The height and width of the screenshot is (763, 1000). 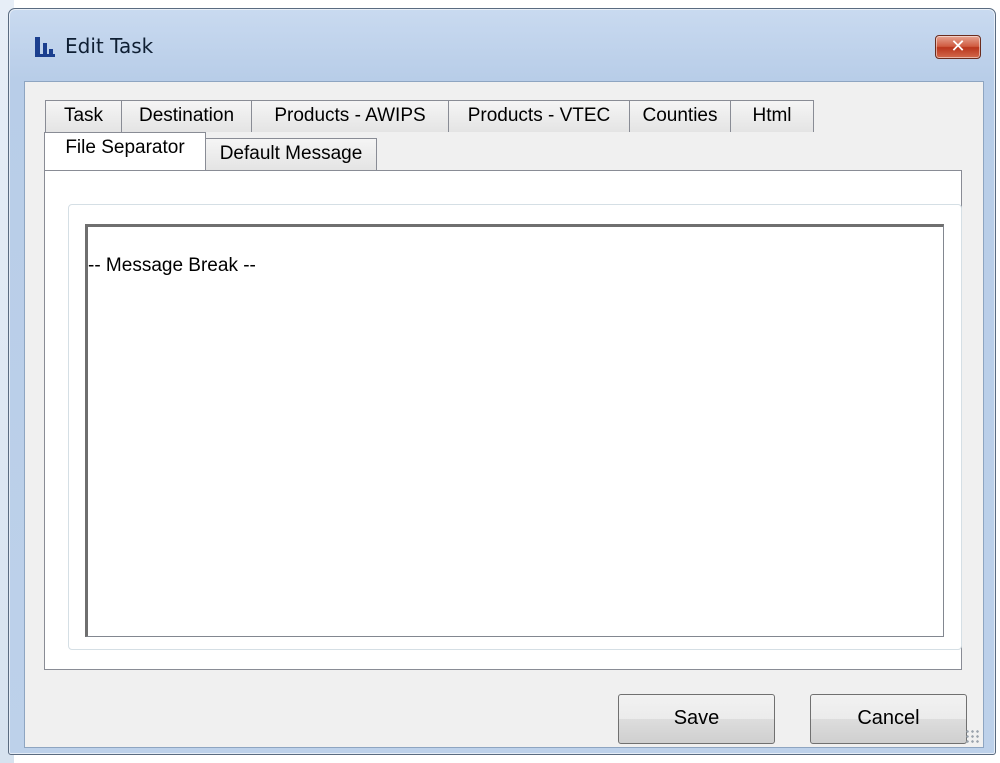 I want to click on cancel-button: Cancel, so click(x=888, y=719).